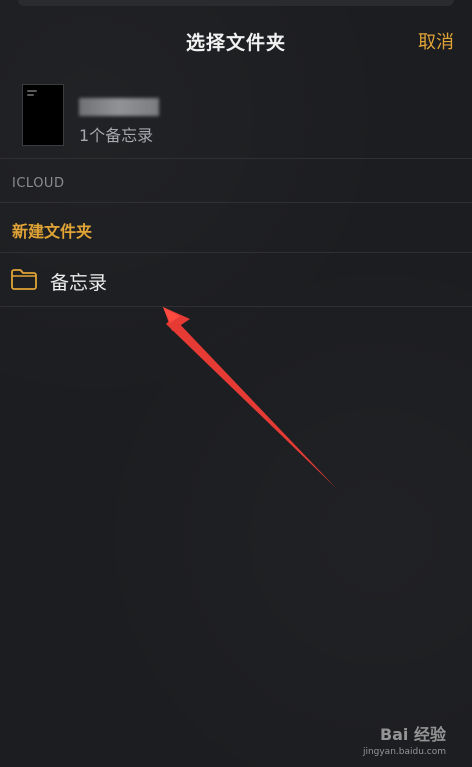 Image resolution: width=472 pixels, height=767 pixels. I want to click on folder-row-notes: 备忘录, so click(236, 280).